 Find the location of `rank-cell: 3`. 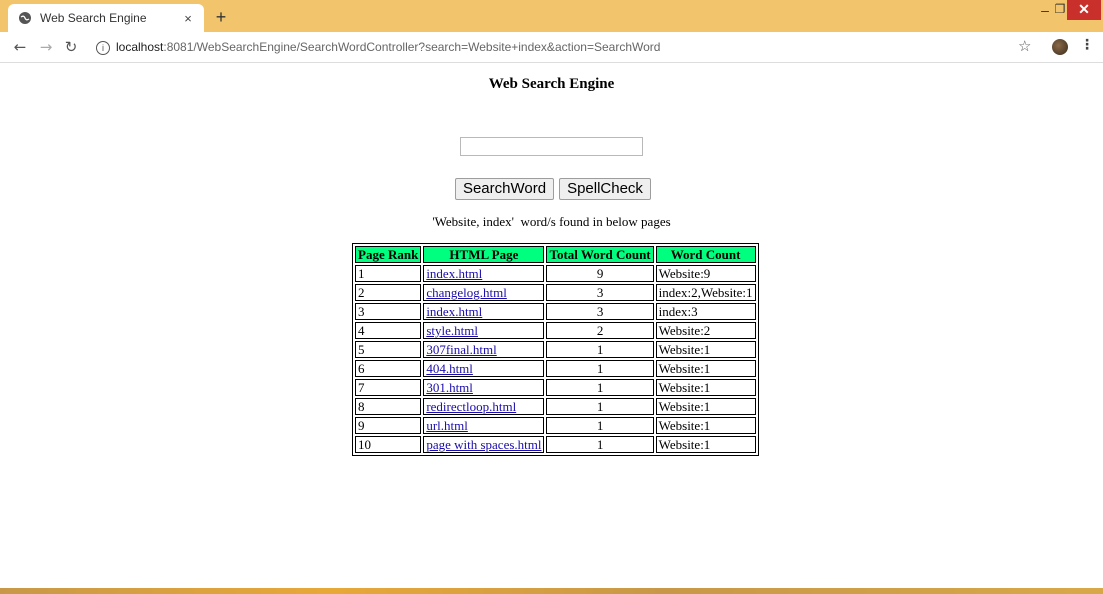

rank-cell: 3 is located at coordinates (388, 311).